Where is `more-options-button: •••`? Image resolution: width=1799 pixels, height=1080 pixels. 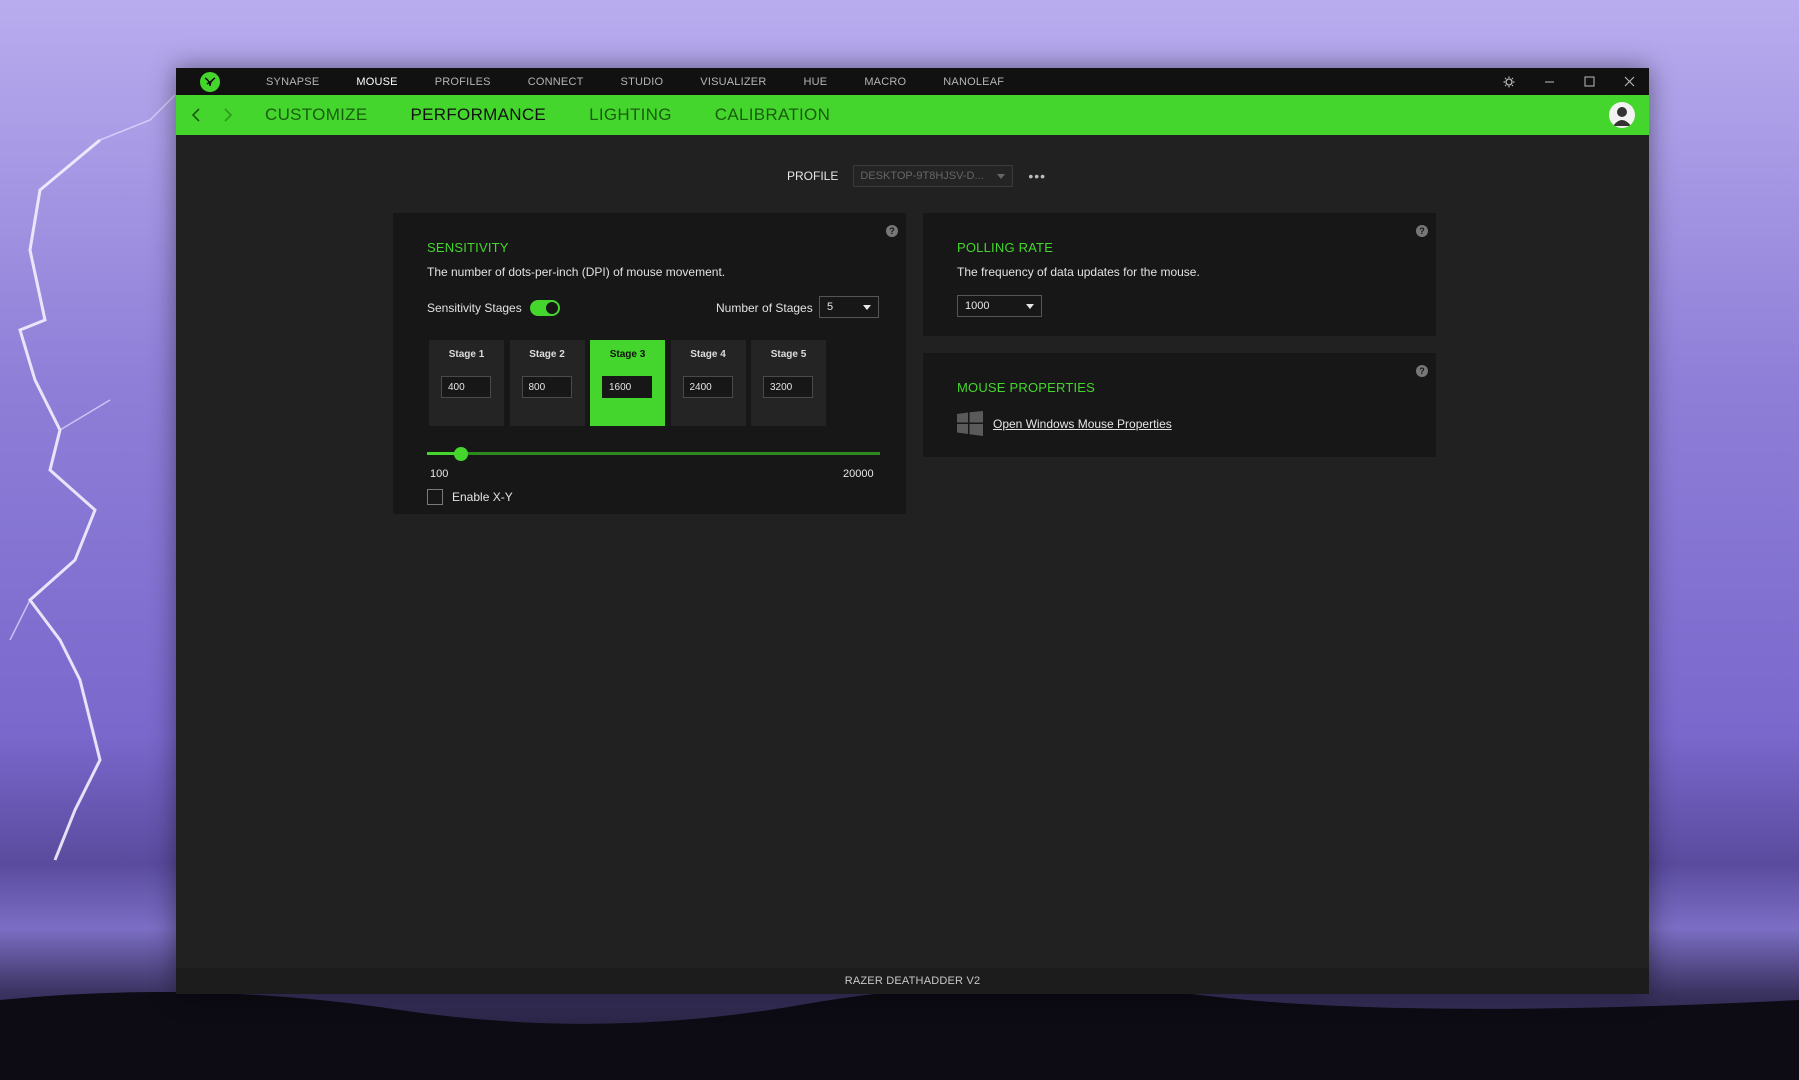 more-options-button: ••• is located at coordinates (1037, 176).